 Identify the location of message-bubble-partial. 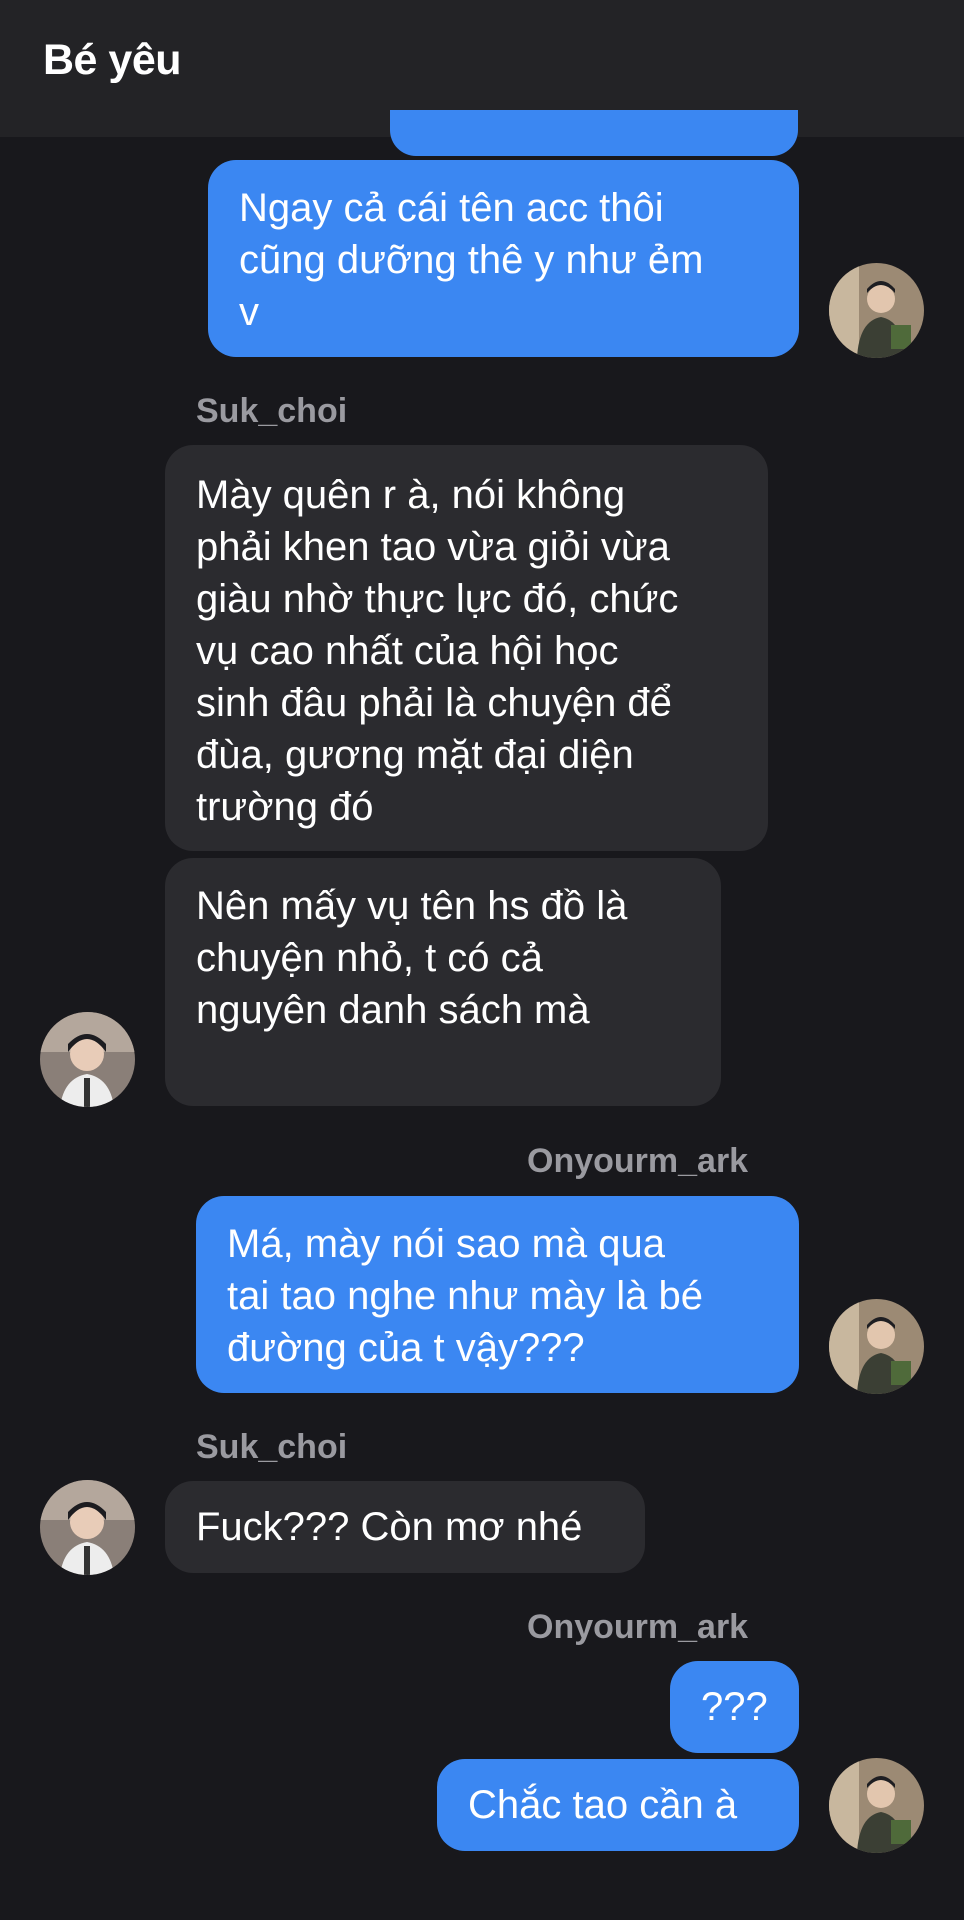
(594, 133).